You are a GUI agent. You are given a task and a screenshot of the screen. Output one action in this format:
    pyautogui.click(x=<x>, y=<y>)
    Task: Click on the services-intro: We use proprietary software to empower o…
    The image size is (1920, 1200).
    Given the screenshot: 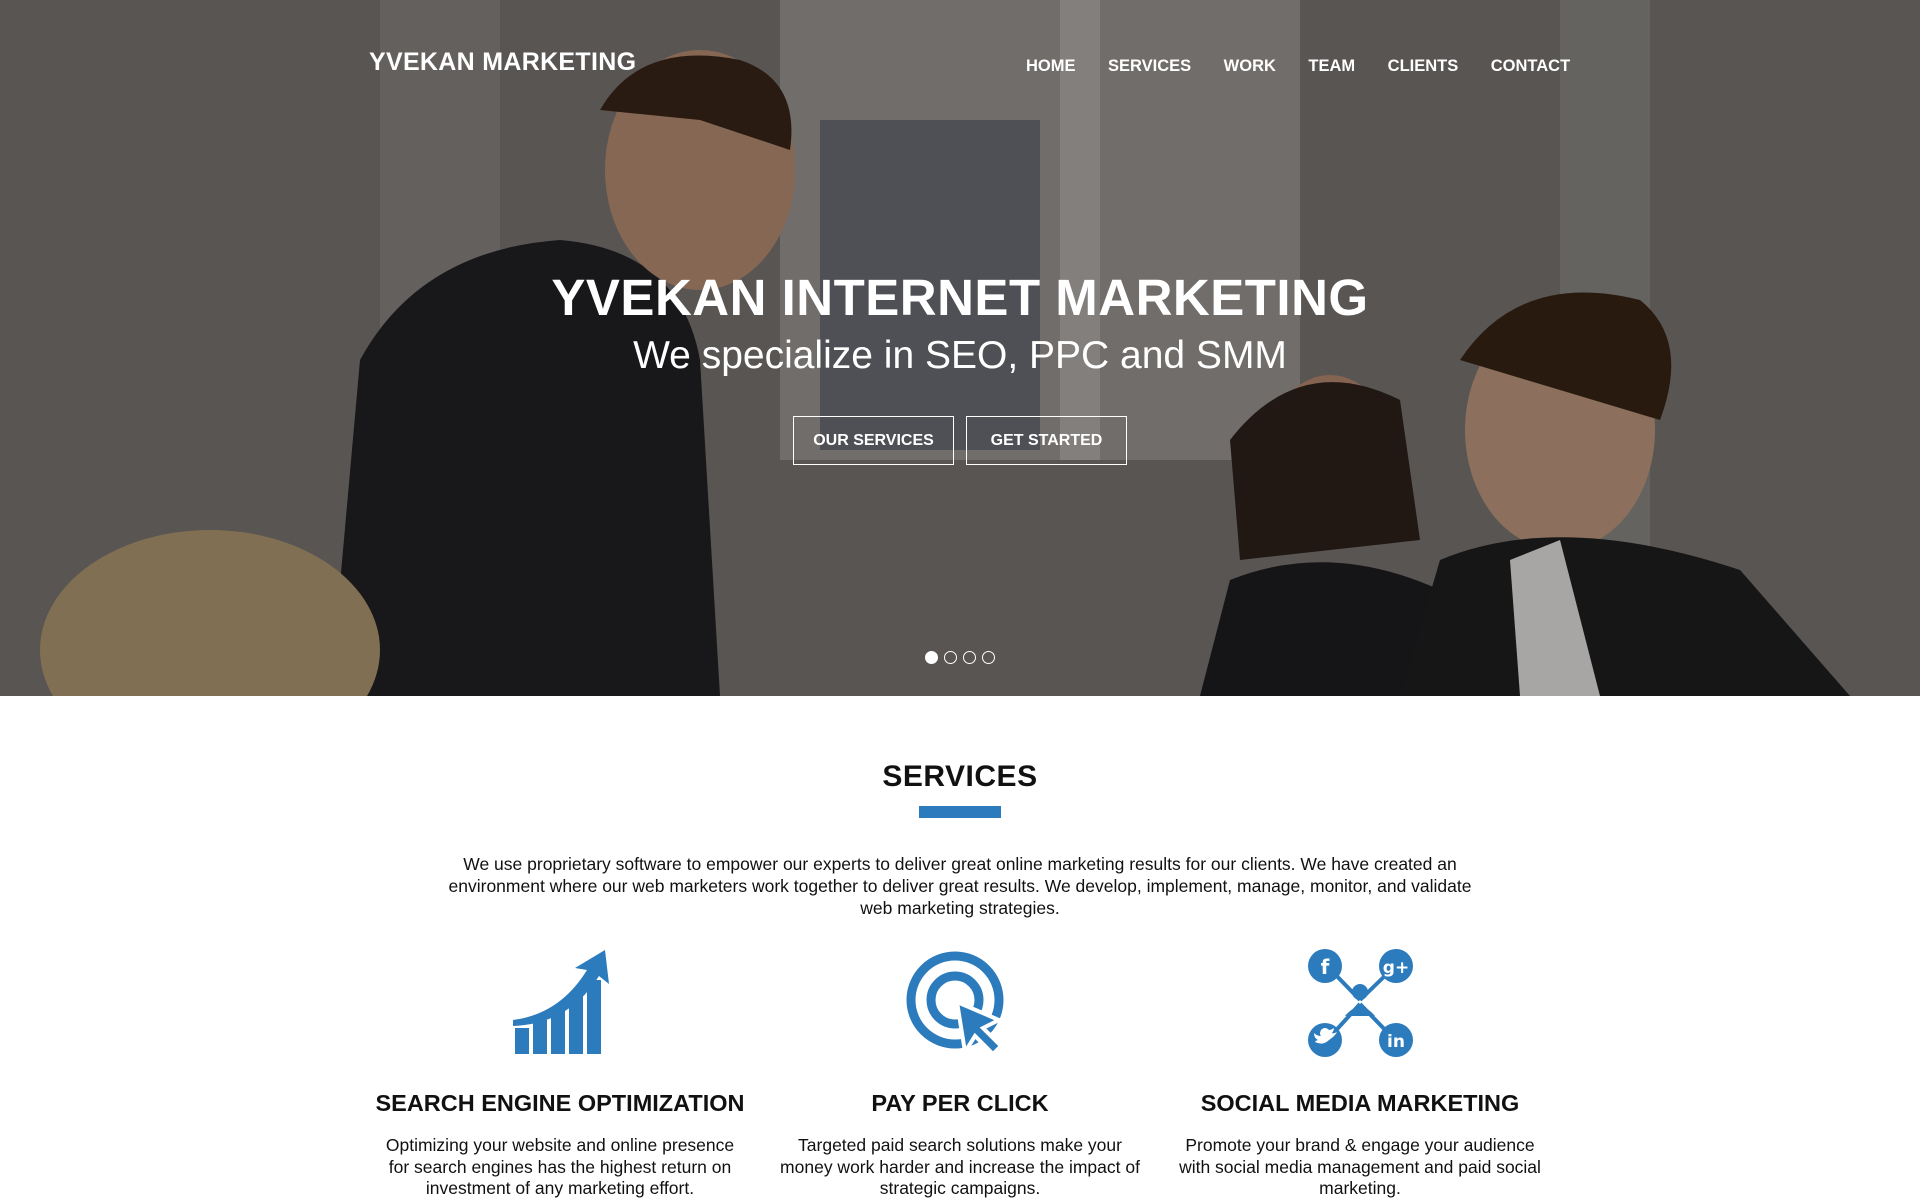 What is the action you would take?
    pyautogui.click(x=960, y=886)
    